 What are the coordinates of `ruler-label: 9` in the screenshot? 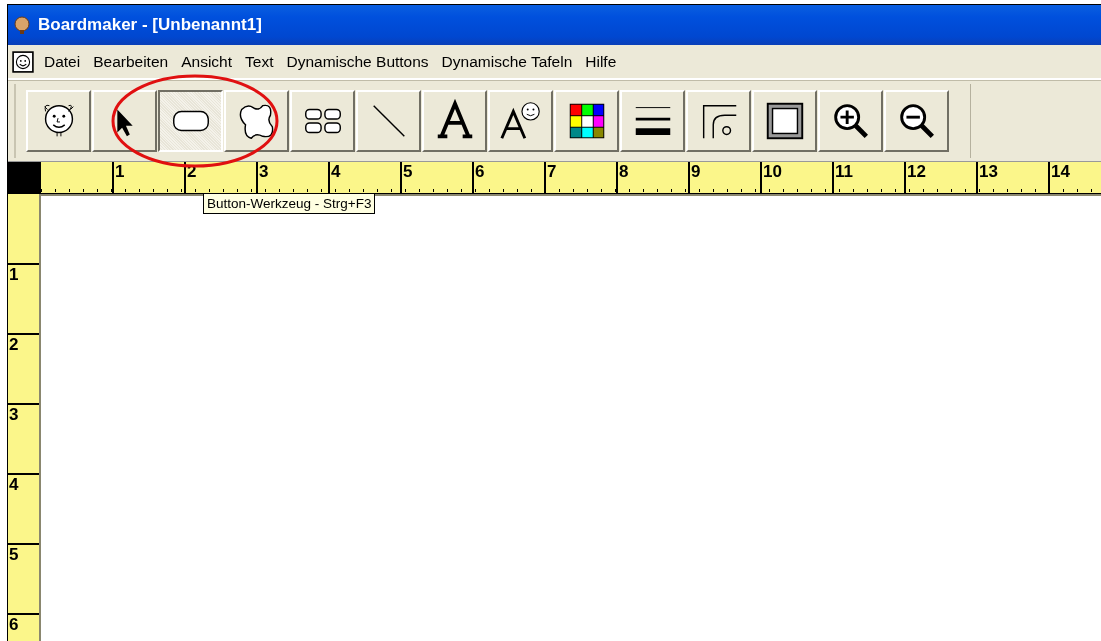 It's located at (695, 171).